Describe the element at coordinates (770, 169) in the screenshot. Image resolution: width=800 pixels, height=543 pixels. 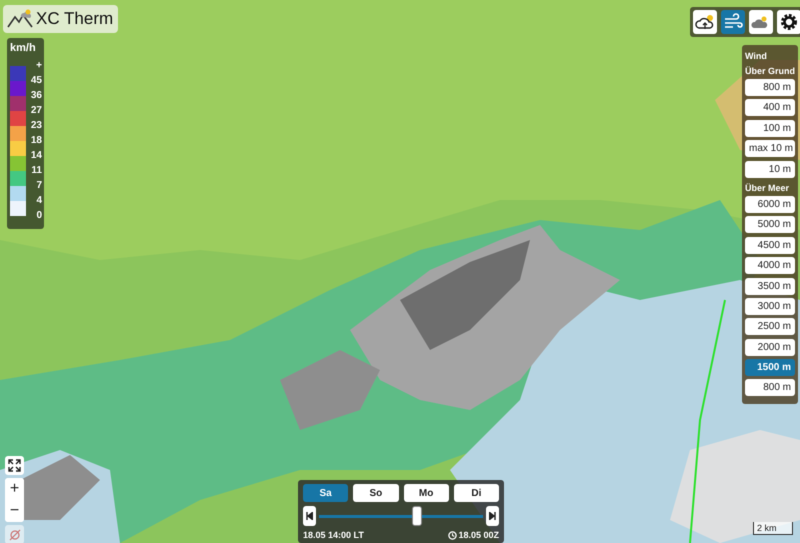
I see `altitude-button: 10 m` at that location.